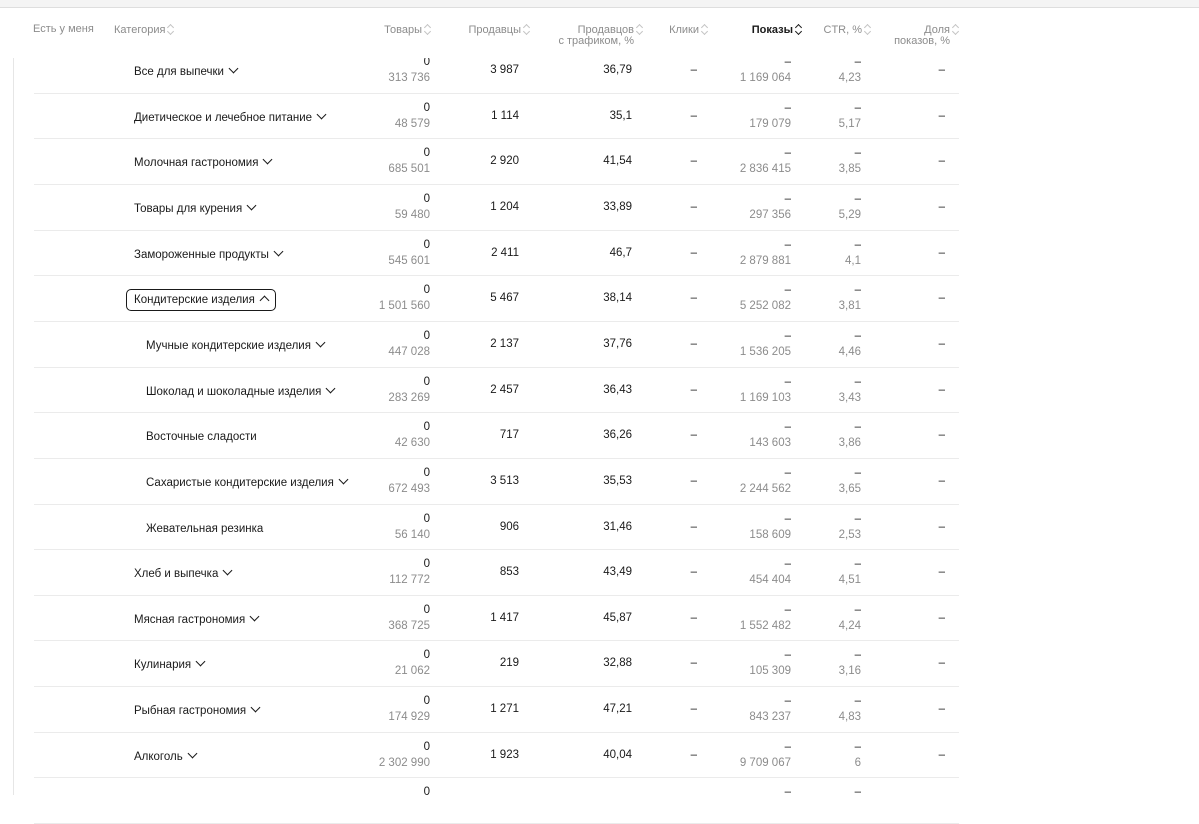 The width and height of the screenshot is (1199, 824). I want to click on column-header-clicks: Клики, so click(688, 30).